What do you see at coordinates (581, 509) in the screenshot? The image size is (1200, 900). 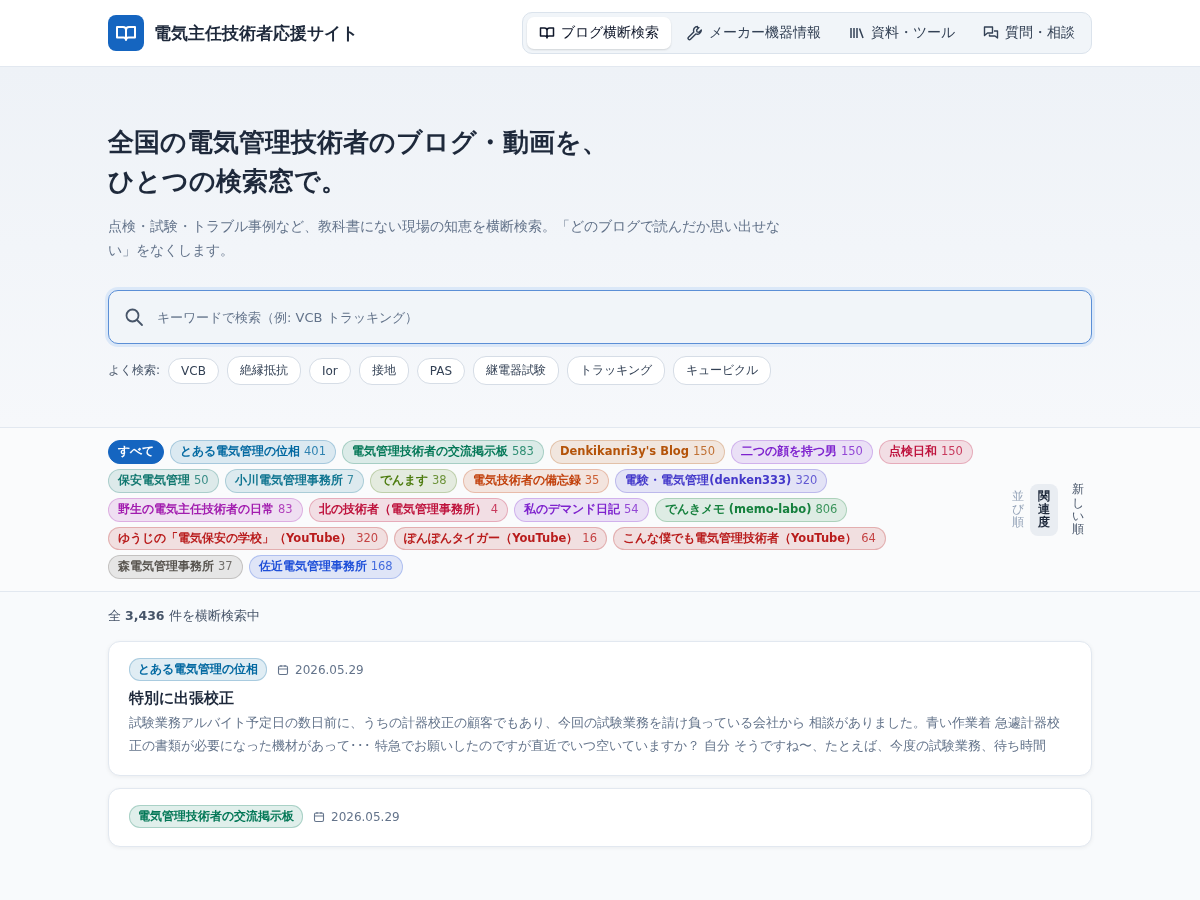 I see `source-filter-chip: 私のデマンド日記 54` at bounding box center [581, 509].